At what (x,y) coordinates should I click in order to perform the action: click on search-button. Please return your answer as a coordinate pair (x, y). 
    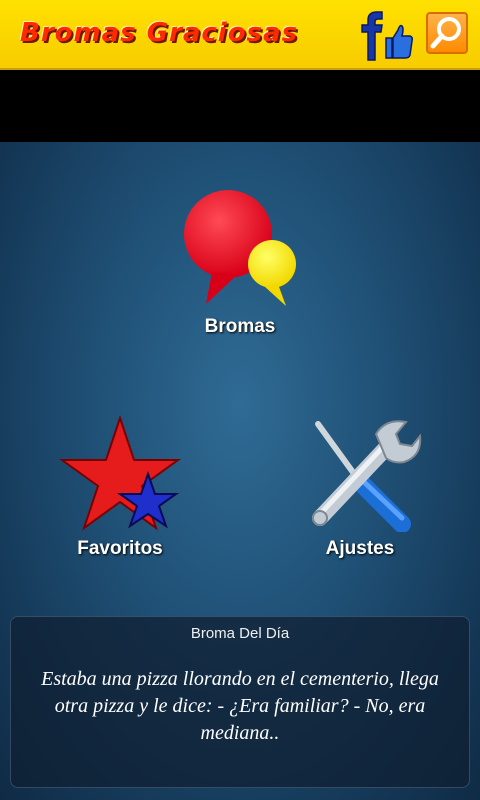
    Looking at the image, I should click on (447, 33).